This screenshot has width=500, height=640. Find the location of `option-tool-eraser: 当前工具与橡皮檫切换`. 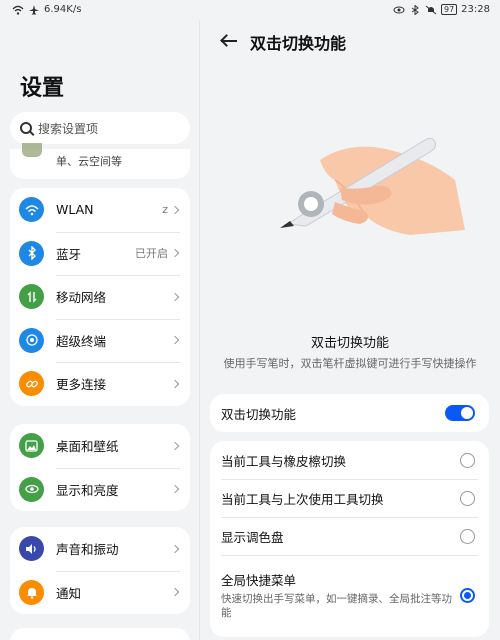

option-tool-eraser: 当前工具与橡皮檫切换 is located at coordinates (349, 460).